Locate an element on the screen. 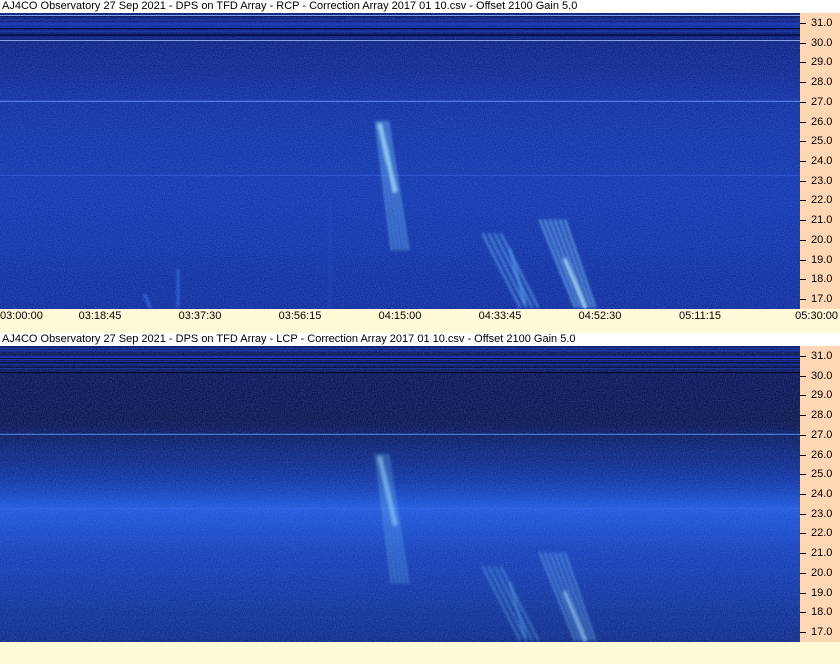 This screenshot has height=664, width=840. freq-tick-label: 26.0 is located at coordinates (822, 454).